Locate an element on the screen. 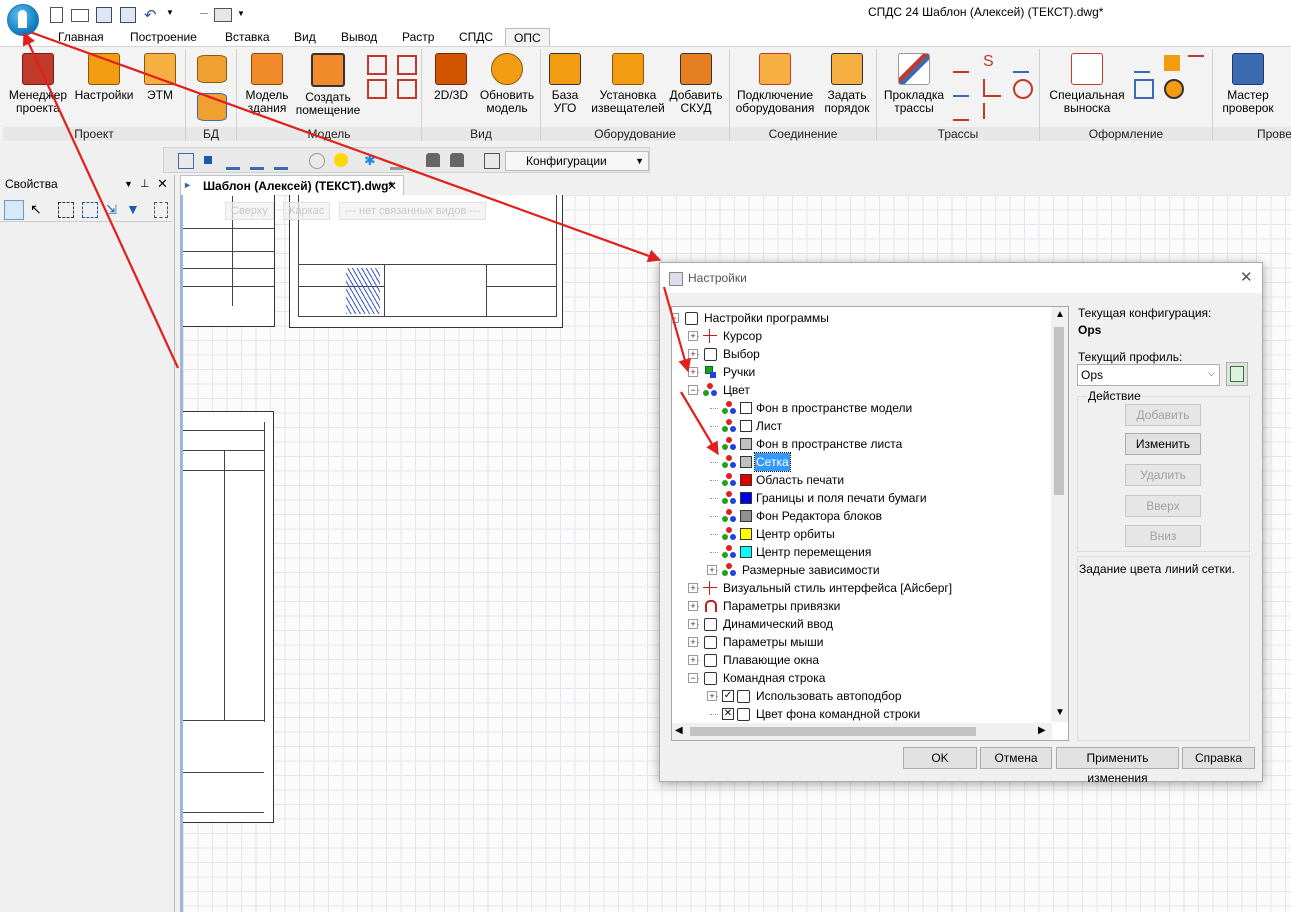 This screenshot has height=912, width=1291. tree-vertical-scroll-thumb is located at coordinates (1059, 411).